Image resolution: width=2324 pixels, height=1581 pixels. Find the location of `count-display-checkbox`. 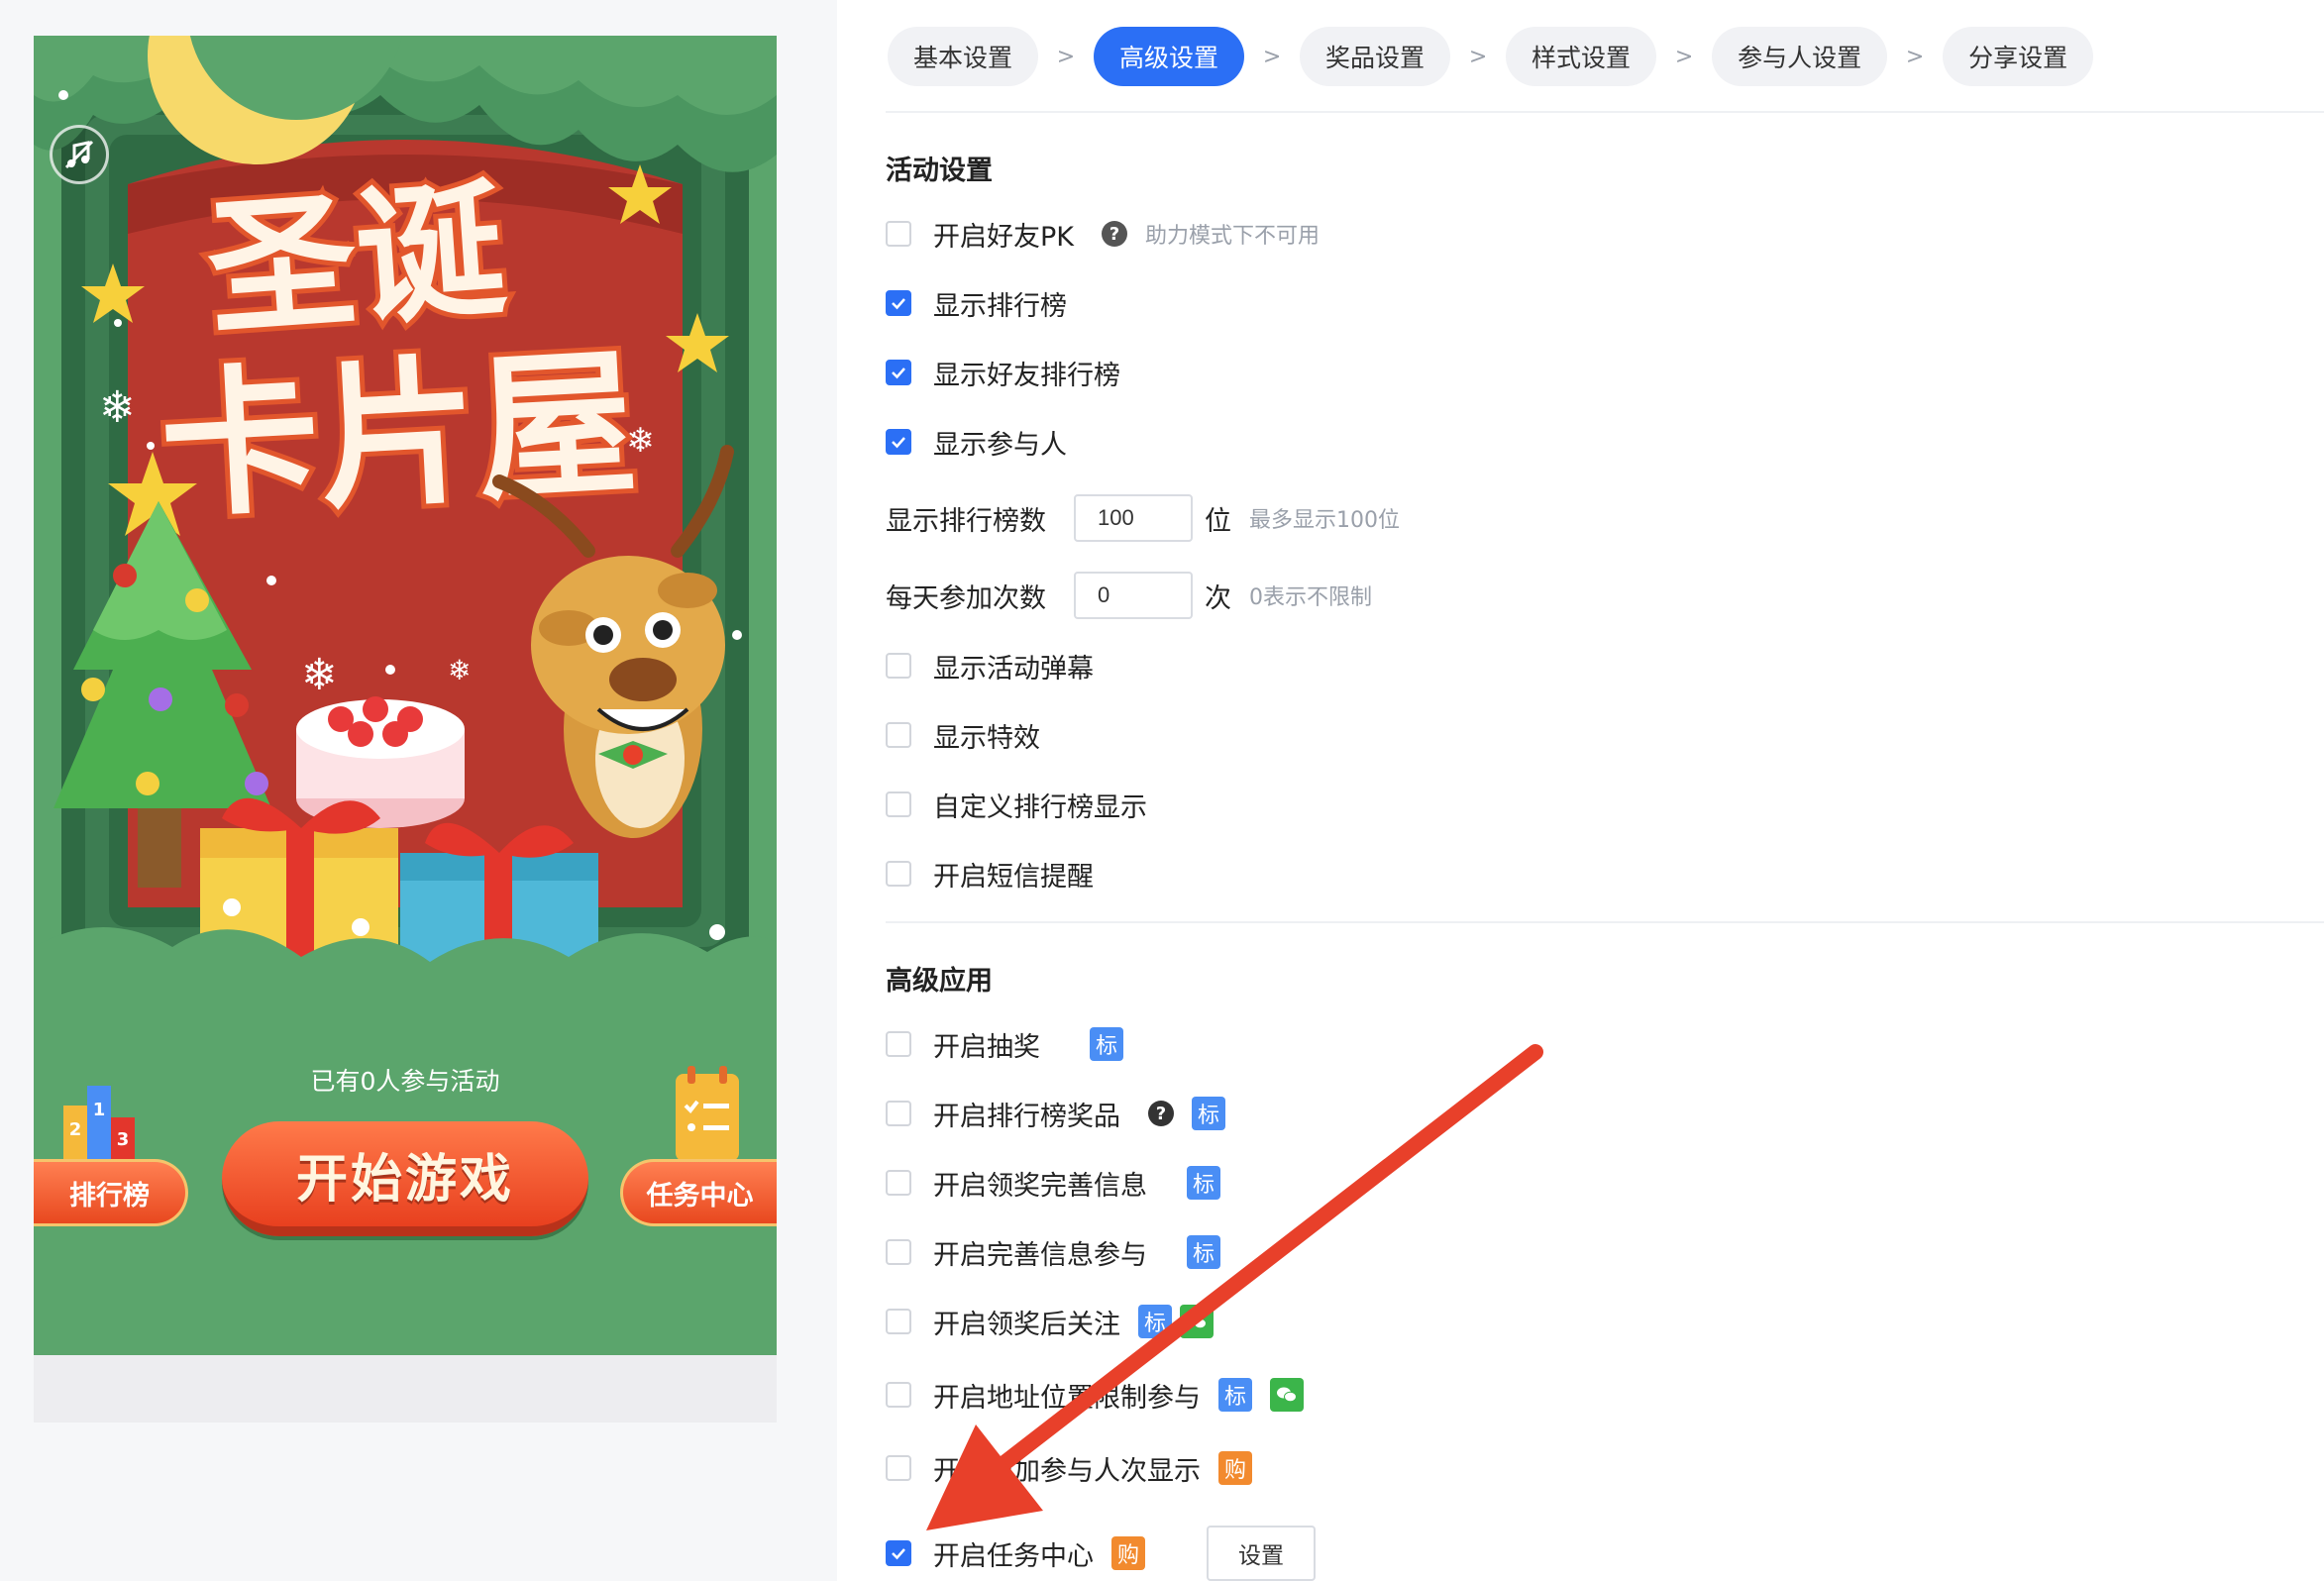

count-display-checkbox is located at coordinates (898, 1468).